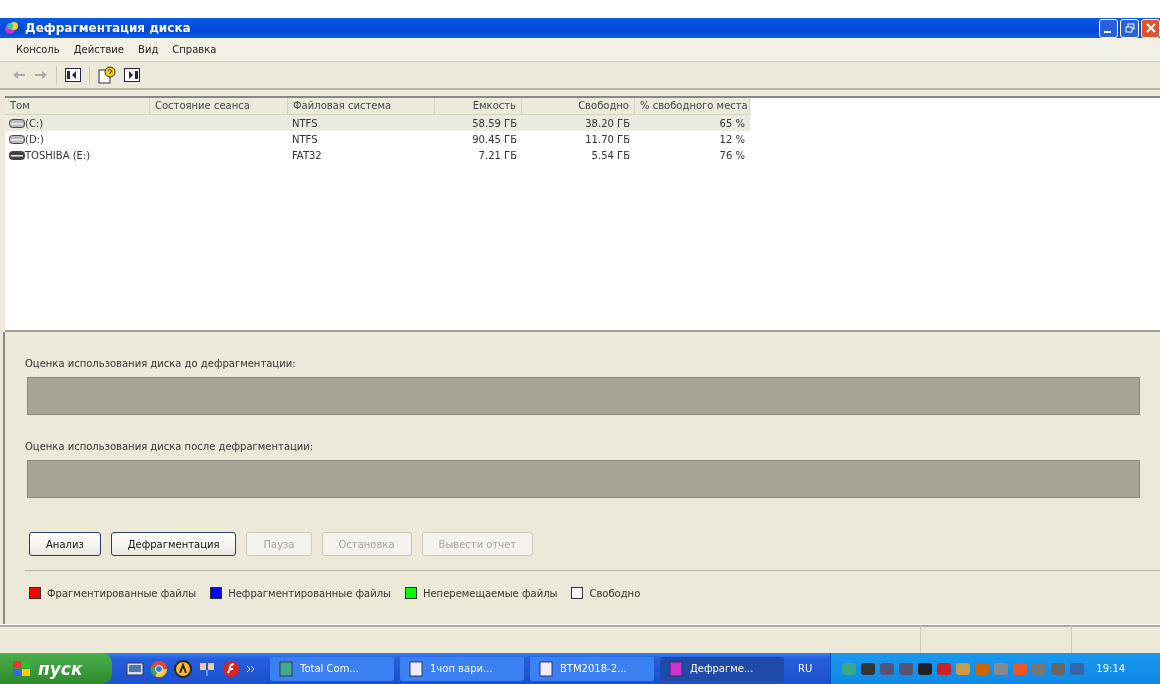 This screenshot has height=684, width=1160. What do you see at coordinates (377, 123) in the screenshot?
I see `table-row: (C:) NTFS 58.59 ГБ 38.20 ГБ 65 %` at bounding box center [377, 123].